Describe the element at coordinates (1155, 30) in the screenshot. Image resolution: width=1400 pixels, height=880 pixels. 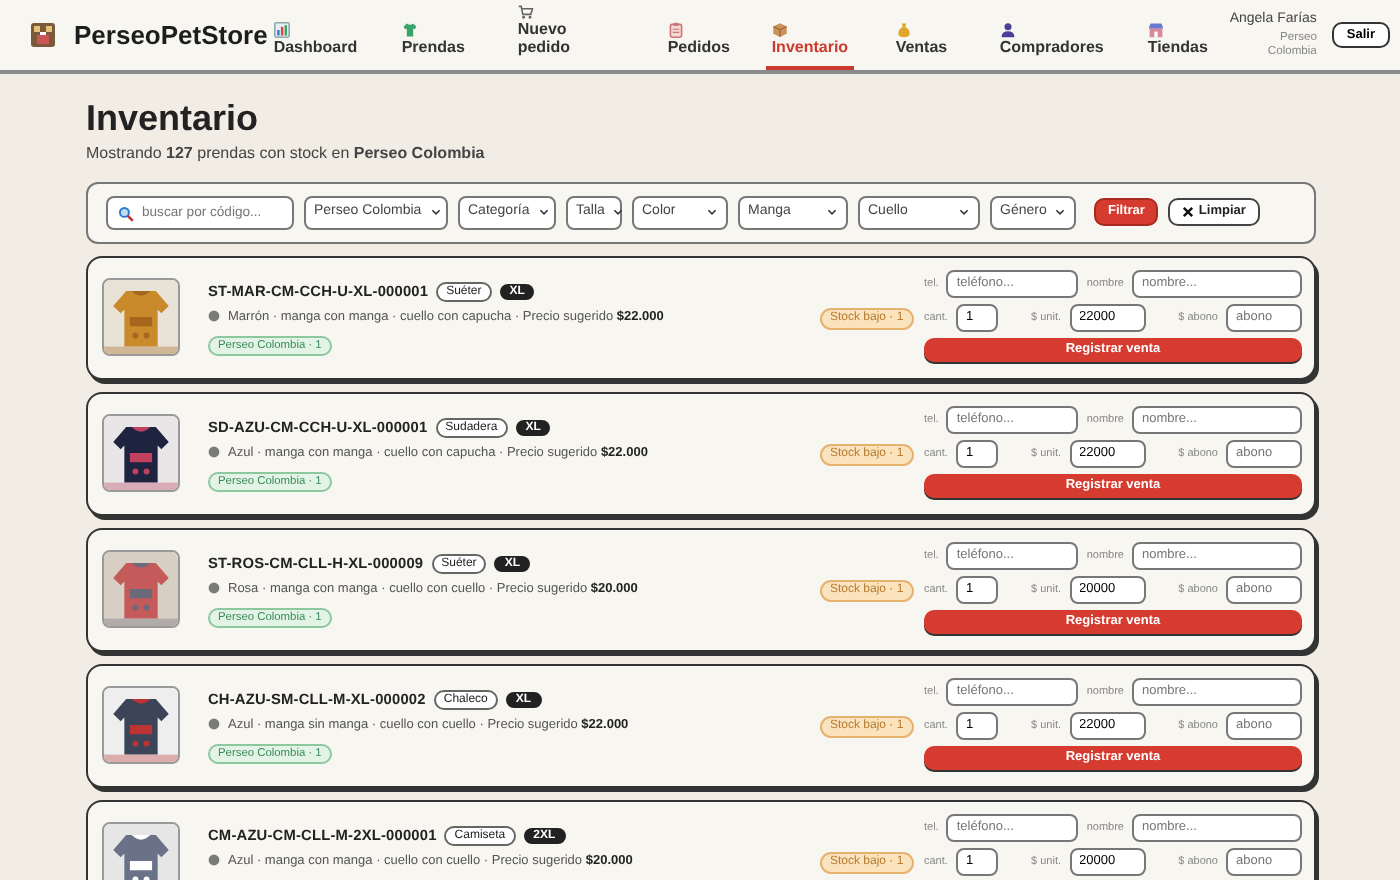
I see `store-icon` at that location.